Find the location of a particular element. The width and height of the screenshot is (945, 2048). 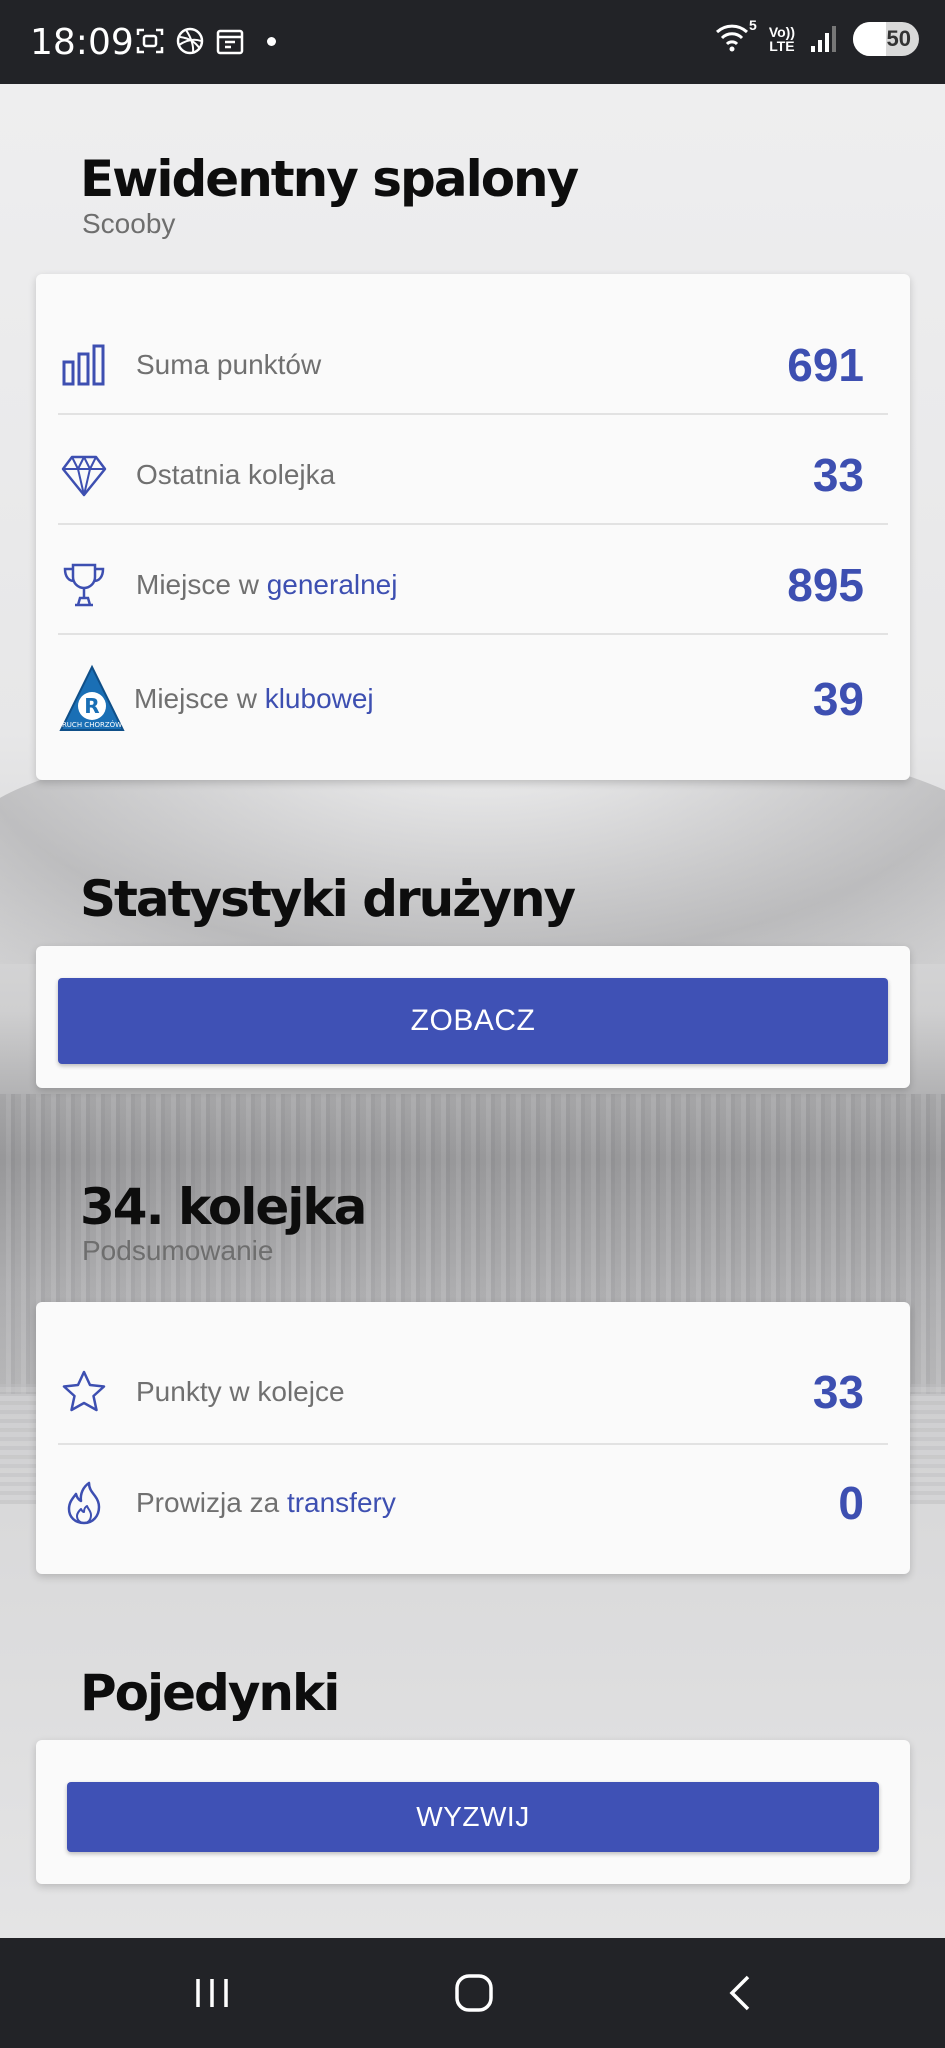

duels-card: WYZWIJ is located at coordinates (473, 1812).